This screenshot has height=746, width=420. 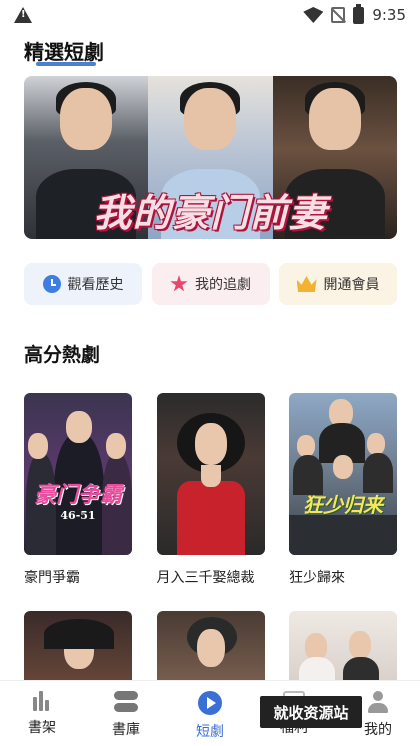 What do you see at coordinates (179, 283) in the screenshot?
I see `star-icon` at bounding box center [179, 283].